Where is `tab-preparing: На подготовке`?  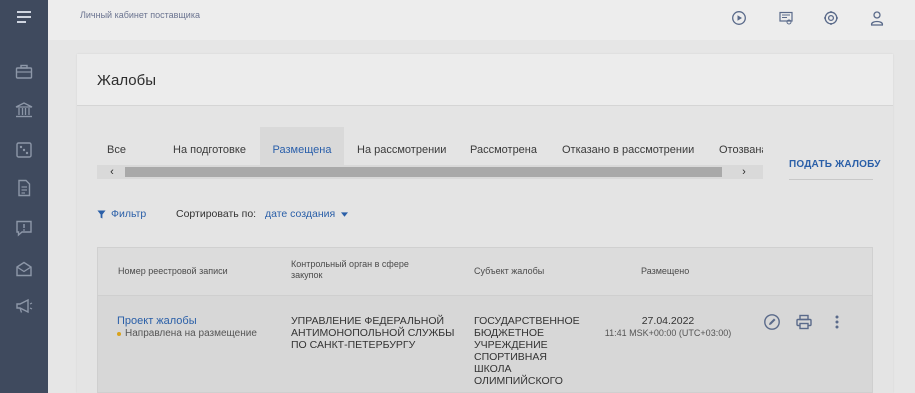 tab-preparing: На подготовке is located at coordinates (209, 147).